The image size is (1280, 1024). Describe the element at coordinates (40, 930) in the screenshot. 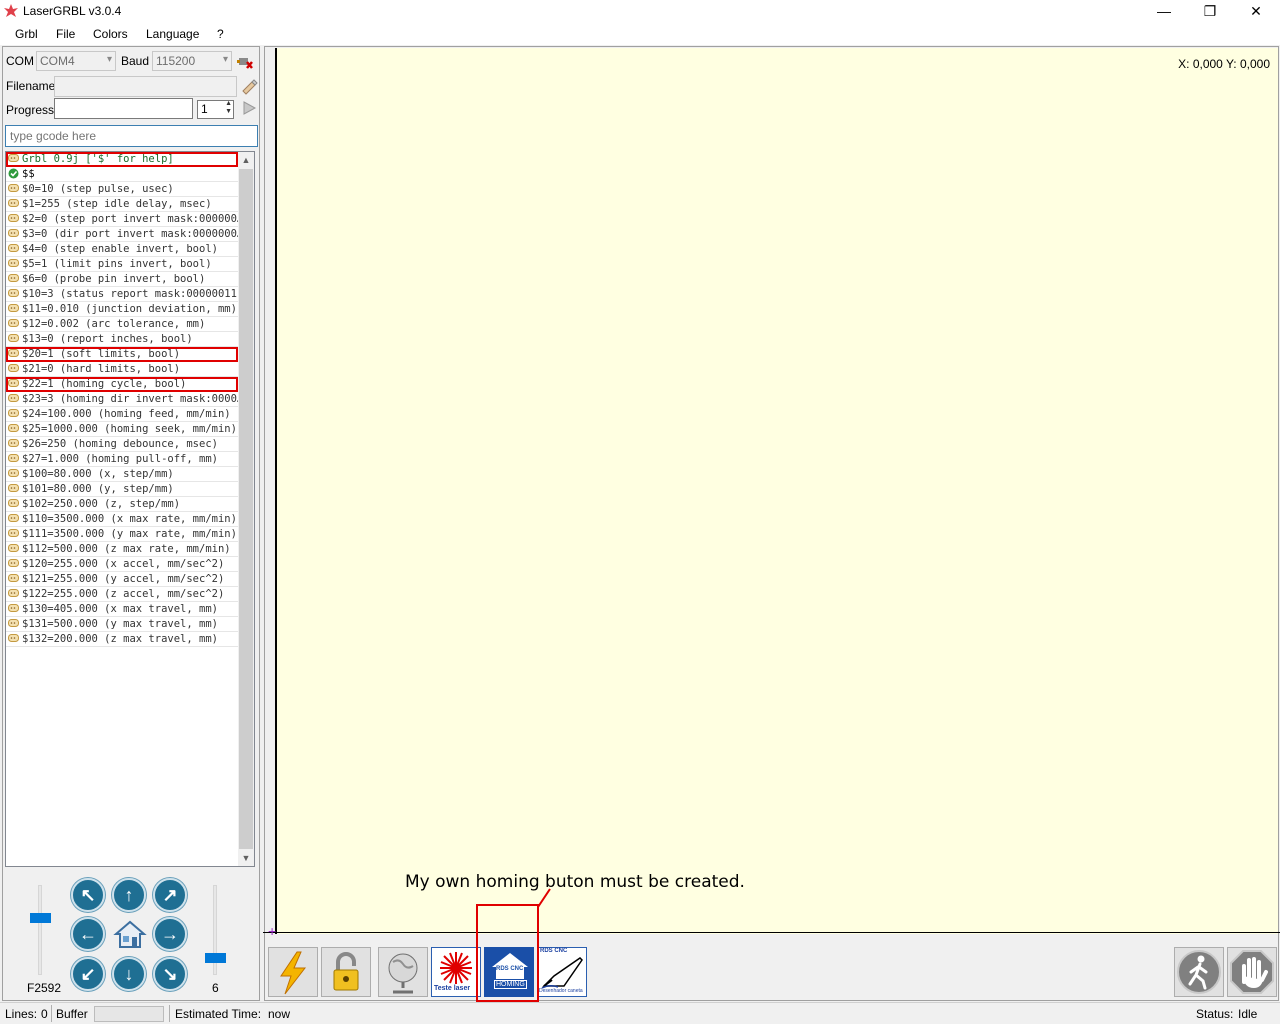

I see `speed-slider` at that location.